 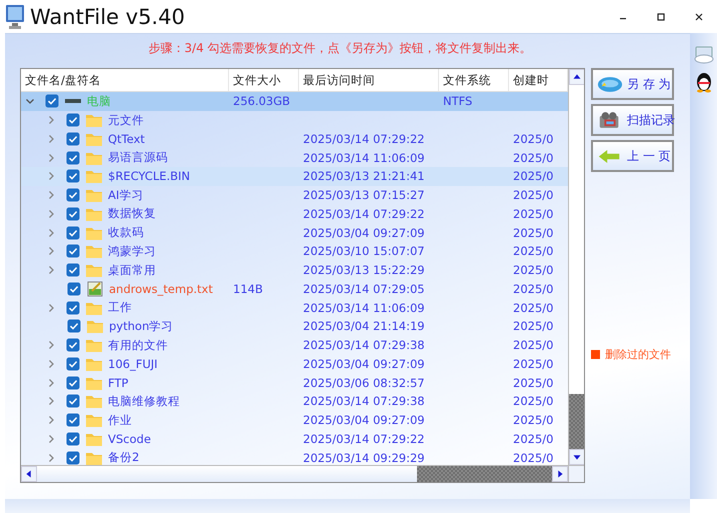 What do you see at coordinates (364, 157) in the screenshot?
I see `access-time: 2025/03/14 11:06:09` at bounding box center [364, 157].